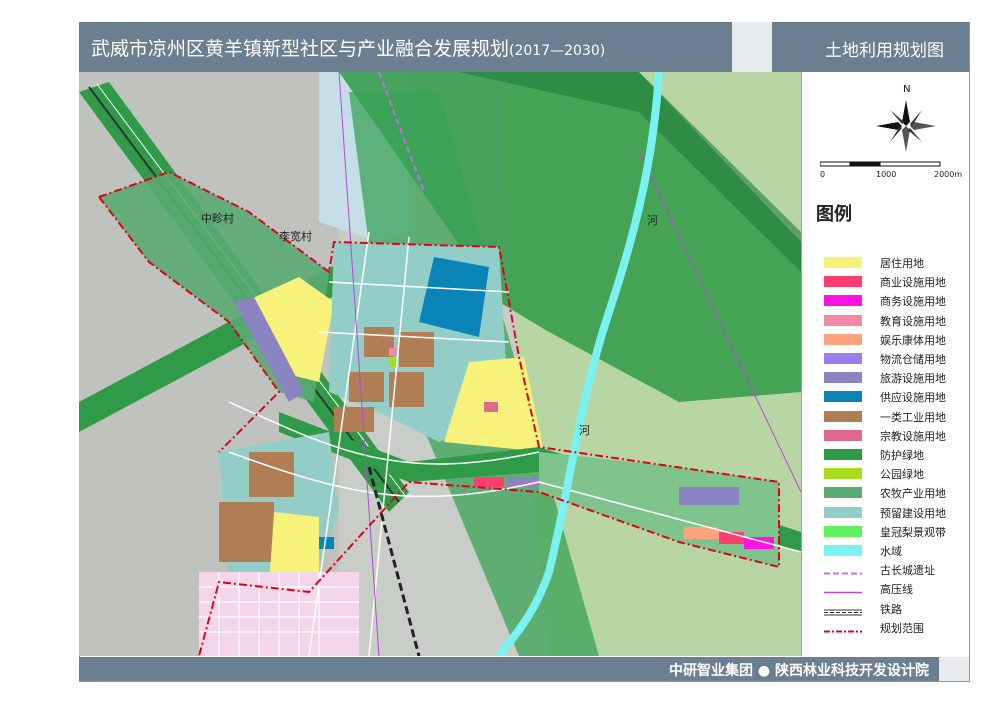 The image size is (1000, 707). I want to click on legend-label: 娱乐康体用地, so click(913, 340).